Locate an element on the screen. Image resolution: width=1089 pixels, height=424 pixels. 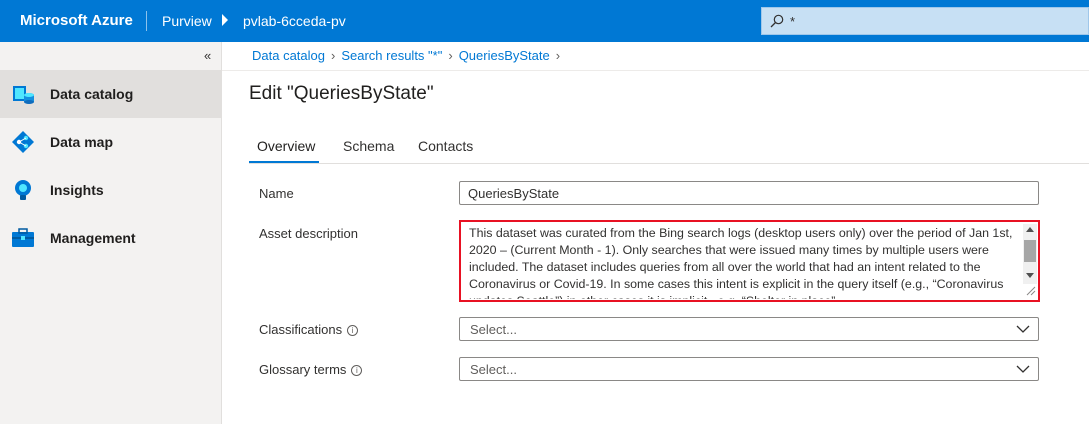
description-scrollbar is located at coordinates (1030, 254).